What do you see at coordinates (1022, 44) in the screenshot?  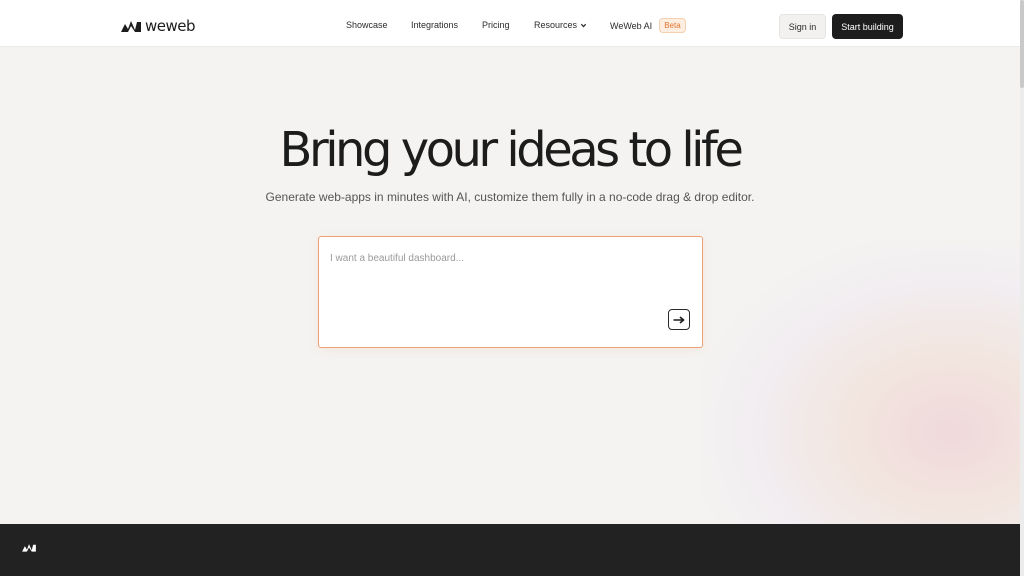 I see `scrollbar-thumb` at bounding box center [1022, 44].